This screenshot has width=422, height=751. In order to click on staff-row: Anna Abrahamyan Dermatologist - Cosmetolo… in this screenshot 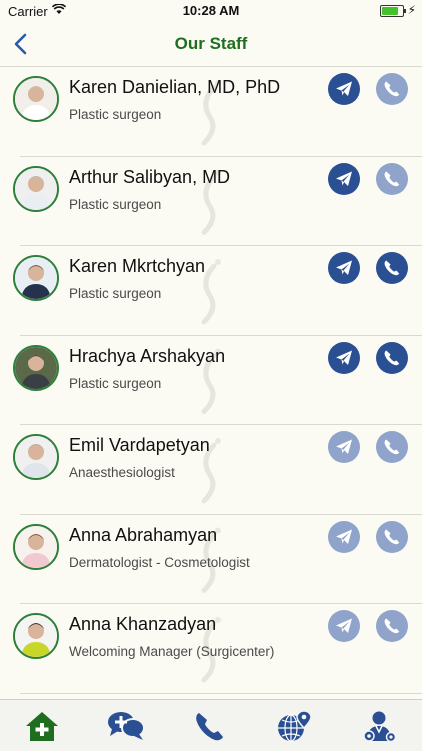, I will do `click(211, 559)`.